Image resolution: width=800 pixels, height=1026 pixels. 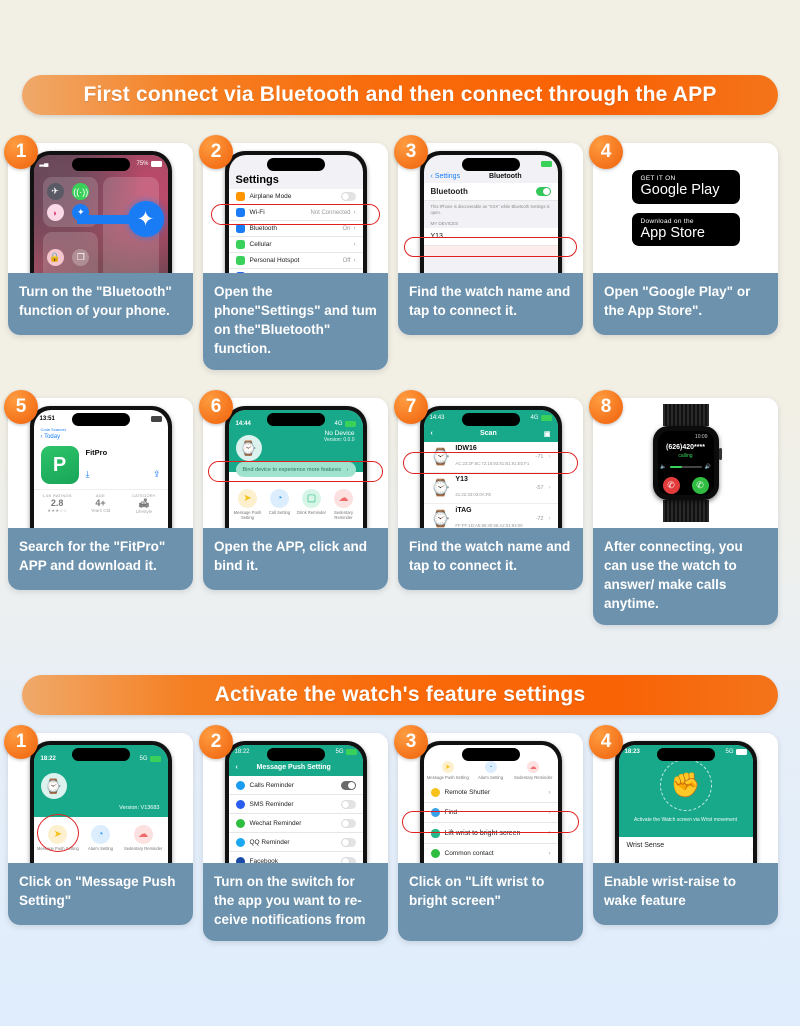 What do you see at coordinates (55, 191) in the screenshot?
I see `airplane-mode-icon: ✈` at bounding box center [55, 191].